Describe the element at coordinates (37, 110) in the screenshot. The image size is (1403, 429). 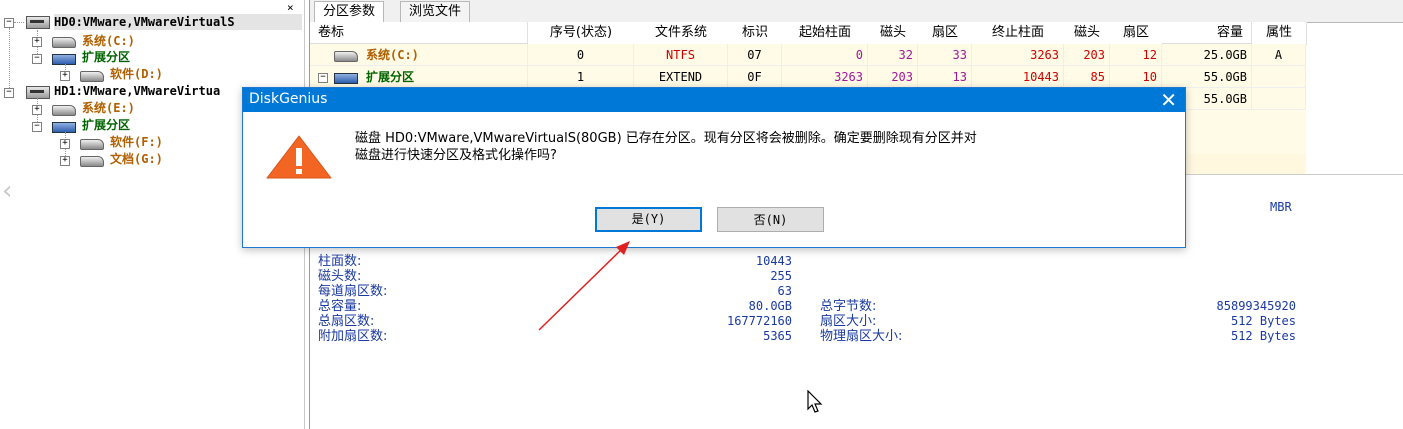
I see `expand-toggle-e: +` at that location.